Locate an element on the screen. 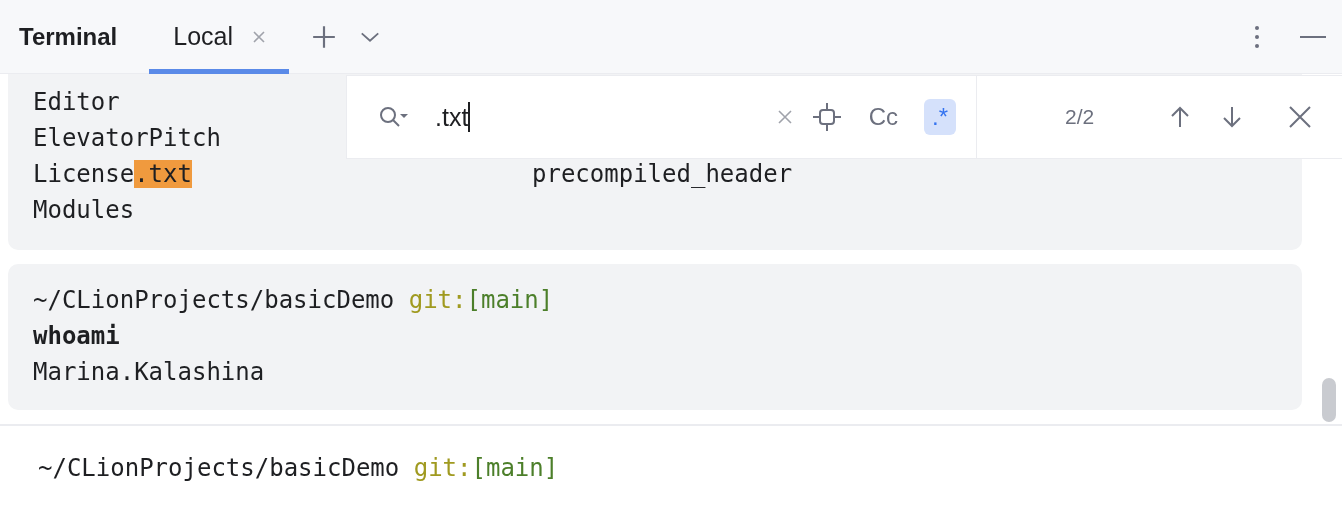 This screenshot has width=1342, height=516. tool-window-title: Terminal is located at coordinates (68, 36).